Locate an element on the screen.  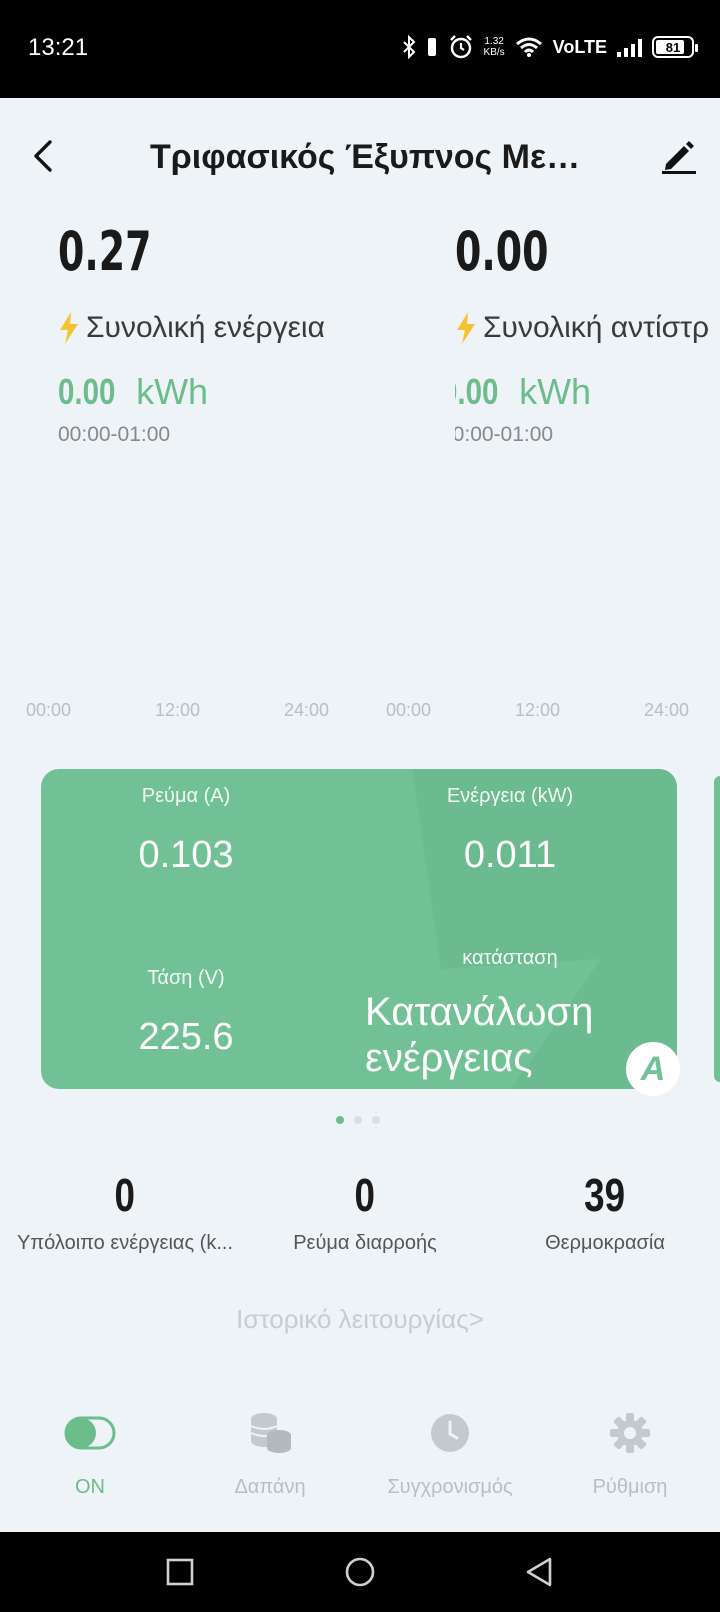
pagination-dots is located at coordinates (358, 1120).